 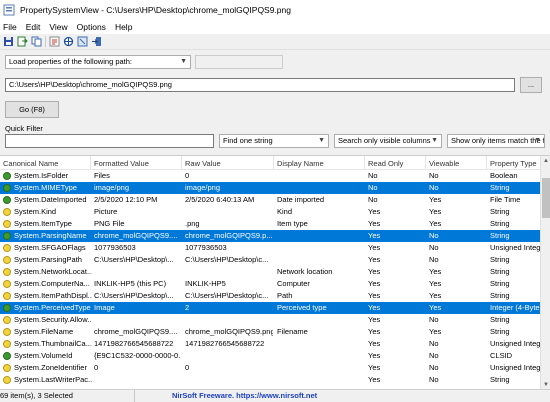 I want to click on menu-options: Options, so click(x=91, y=27).